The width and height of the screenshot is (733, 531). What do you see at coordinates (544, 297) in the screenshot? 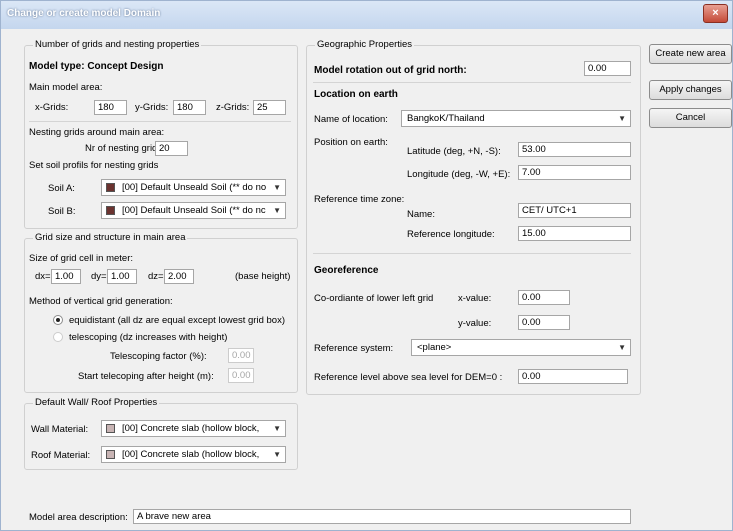
I see `x-value-input: 0.00` at bounding box center [544, 297].